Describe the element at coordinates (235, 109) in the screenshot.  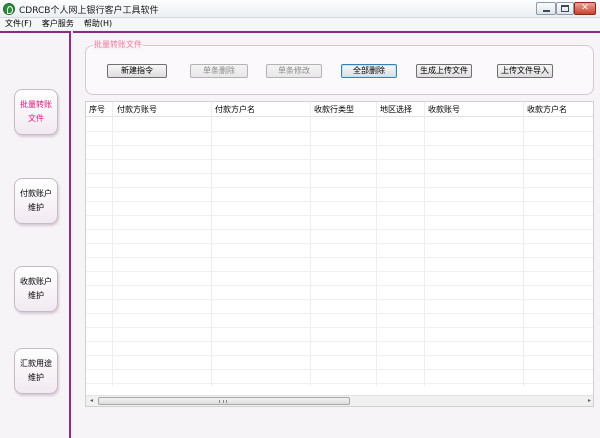
I see `column-header-payer-name: 付款方户名` at that location.